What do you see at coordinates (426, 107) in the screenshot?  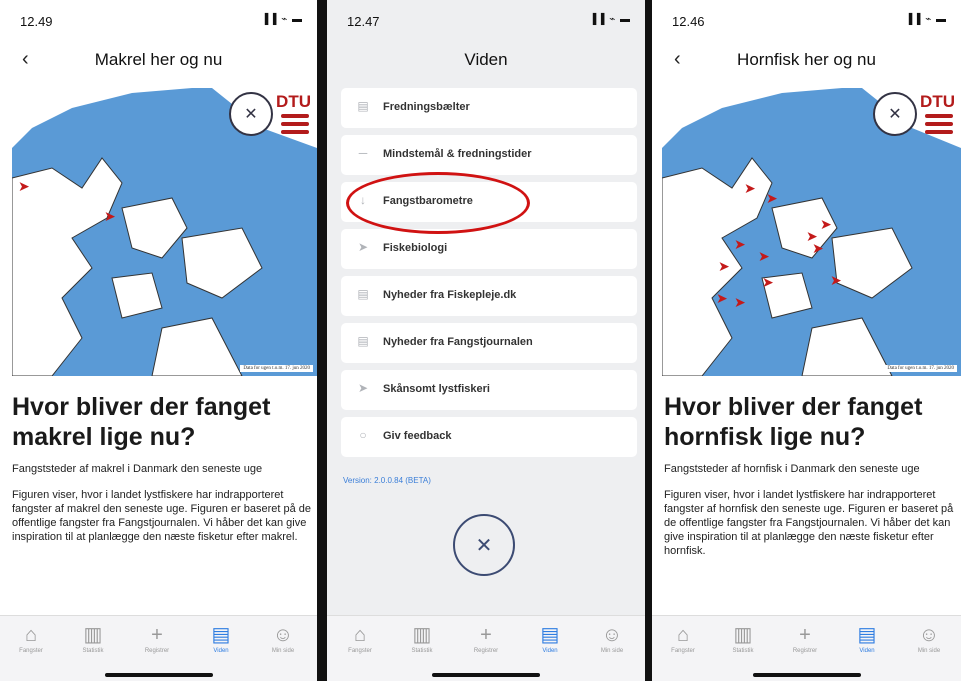 I see `menu-item-label: Fredningsbælter` at bounding box center [426, 107].